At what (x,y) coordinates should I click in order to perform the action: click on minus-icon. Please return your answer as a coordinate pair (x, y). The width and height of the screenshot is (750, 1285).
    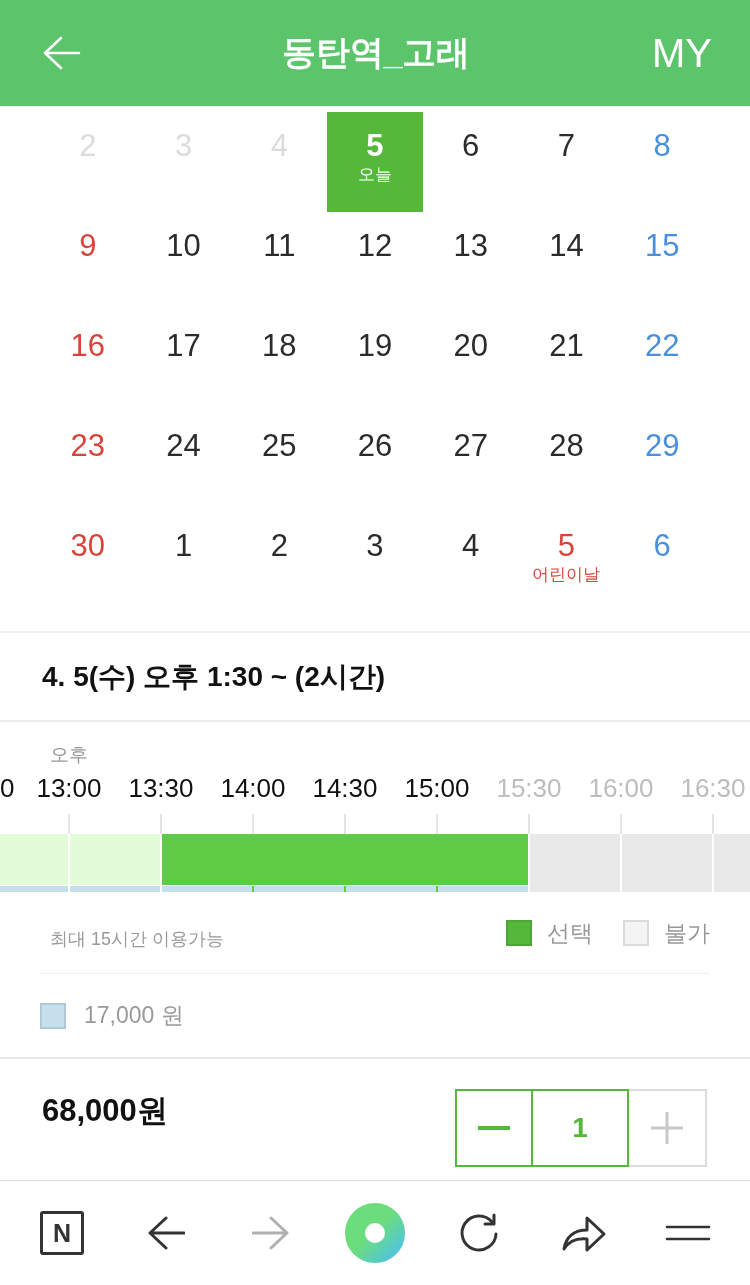
    Looking at the image, I should click on (494, 1128).